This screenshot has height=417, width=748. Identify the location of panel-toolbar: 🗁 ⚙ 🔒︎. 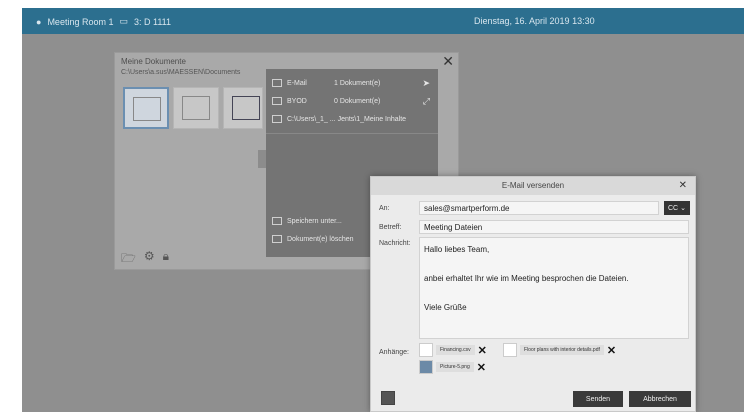
(145, 259).